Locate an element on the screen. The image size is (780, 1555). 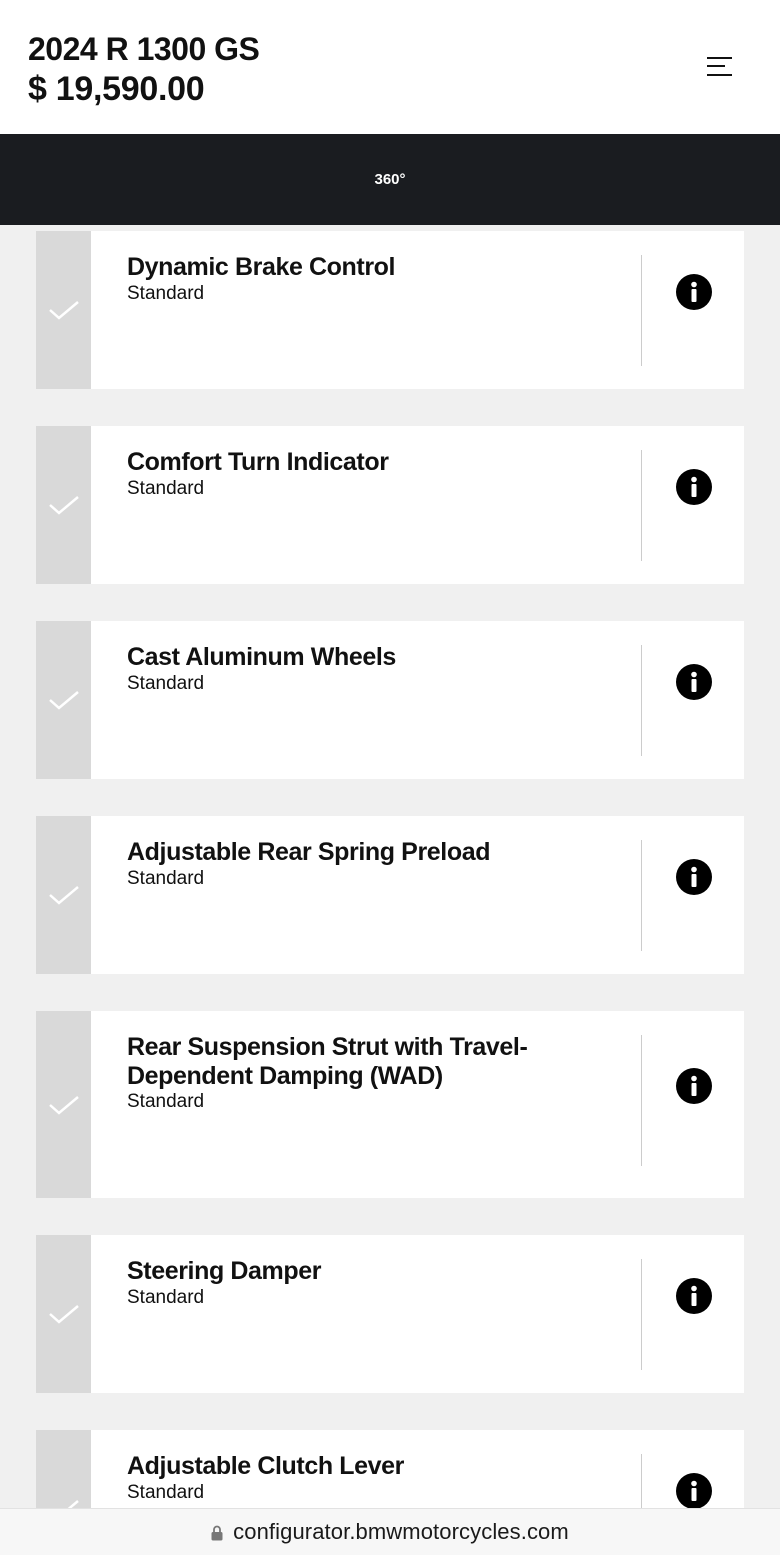
header: 2024 R 1300 GS $ 19,590.00 is located at coordinates (390, 67).